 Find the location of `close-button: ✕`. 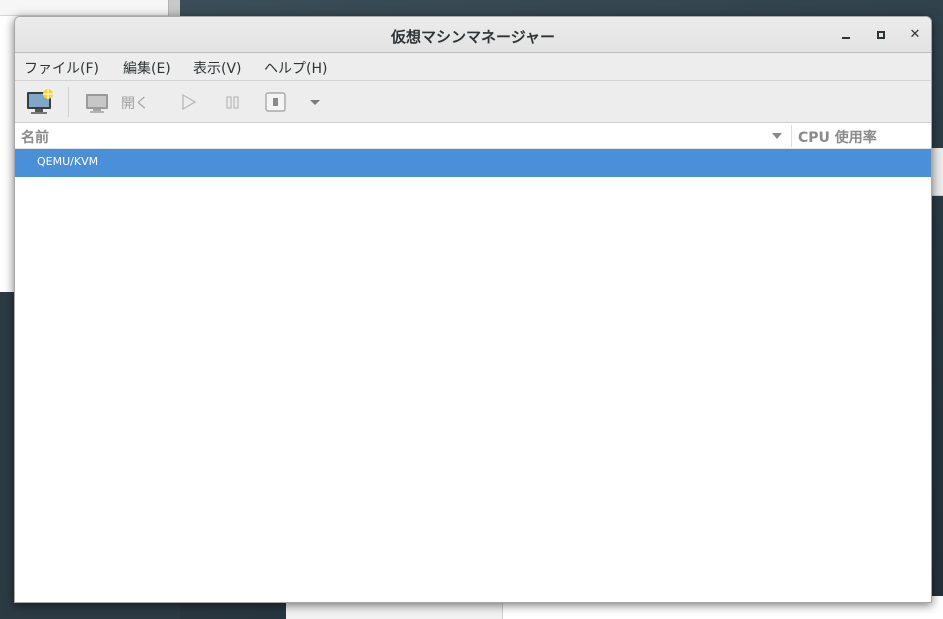

close-button: ✕ is located at coordinates (915, 35).